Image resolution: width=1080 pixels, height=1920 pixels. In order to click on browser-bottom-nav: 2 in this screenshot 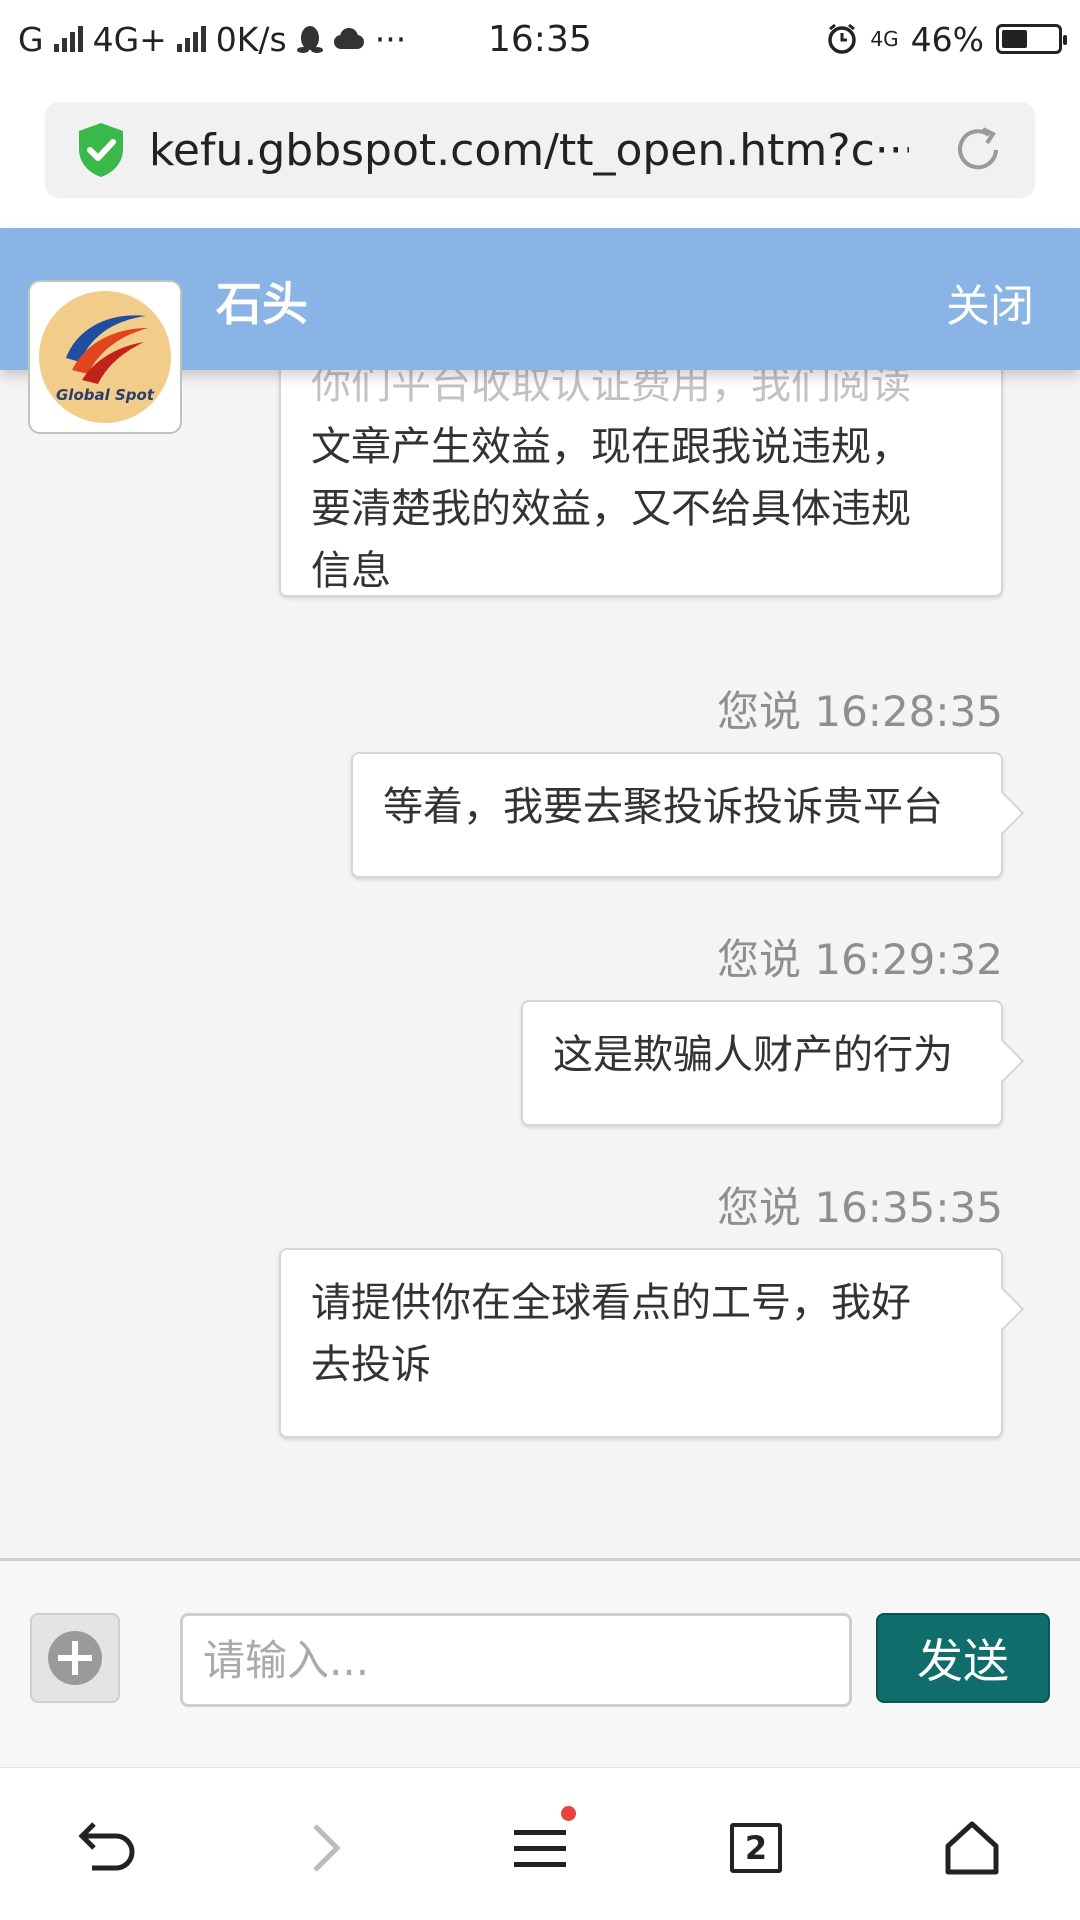, I will do `click(540, 1844)`.